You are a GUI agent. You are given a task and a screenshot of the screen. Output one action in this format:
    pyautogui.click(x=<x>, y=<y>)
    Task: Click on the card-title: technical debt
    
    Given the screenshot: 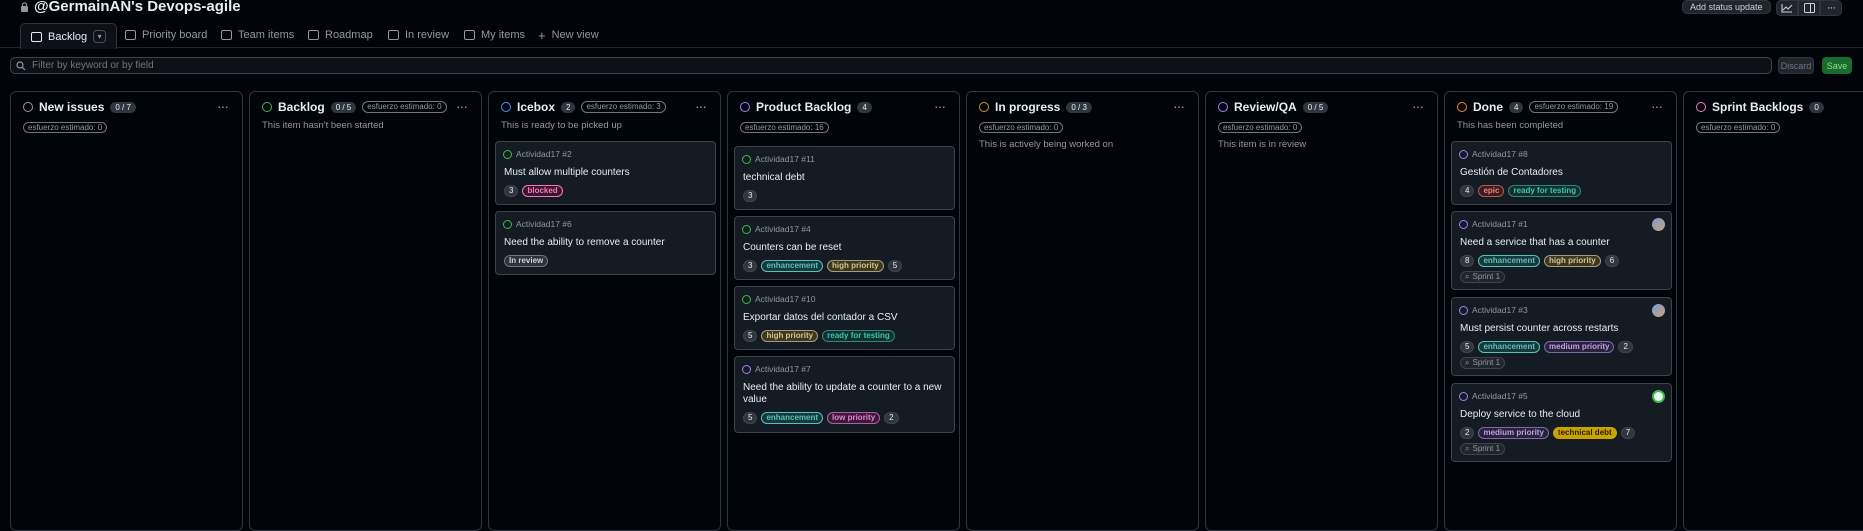 What is the action you would take?
    pyautogui.click(x=843, y=178)
    